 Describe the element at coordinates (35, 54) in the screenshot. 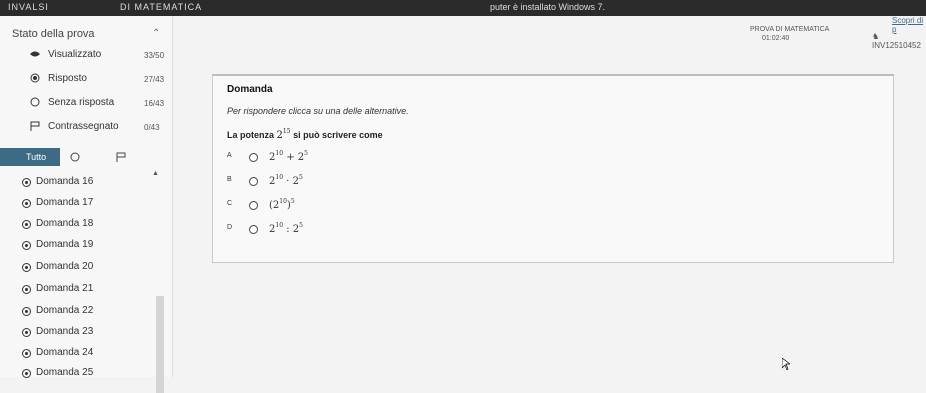

I see `eye-icon` at that location.